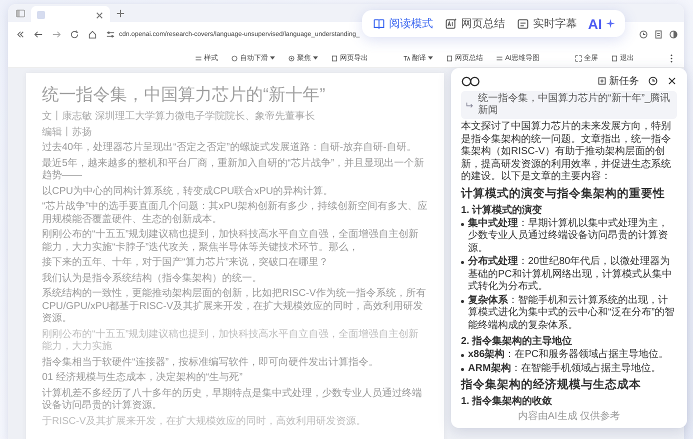 This screenshot has height=439, width=693. What do you see at coordinates (232, 400) in the screenshot?
I see `article-paragraph: 计算机差不多经历了八十多年的历史，早期特点是集中式处理，少数专业人员通过终端设备访问昂贵的计算资源。` at bounding box center [232, 400].